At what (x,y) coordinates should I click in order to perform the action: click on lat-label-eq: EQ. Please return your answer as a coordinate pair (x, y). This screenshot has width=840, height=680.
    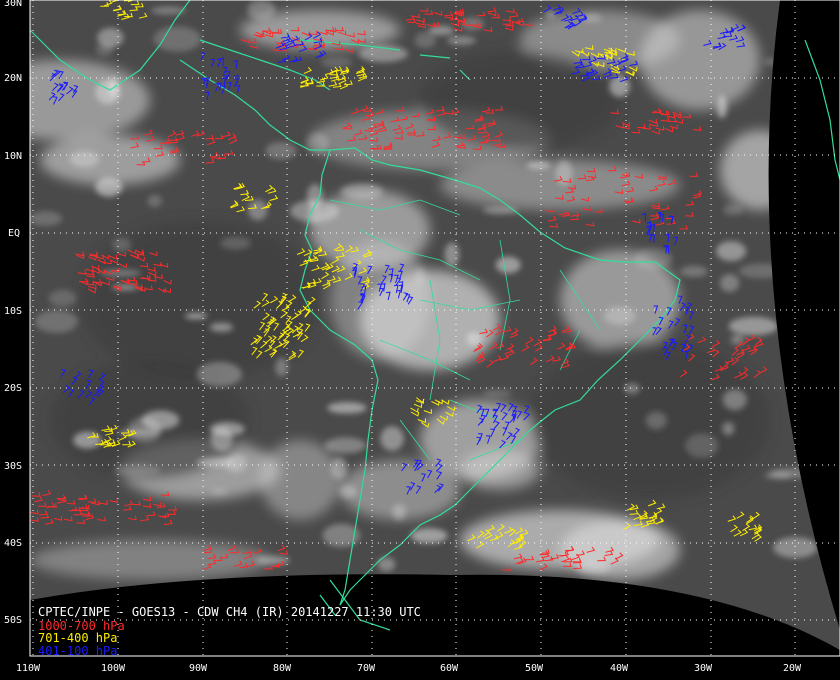
    Looking at the image, I should click on (14, 233).